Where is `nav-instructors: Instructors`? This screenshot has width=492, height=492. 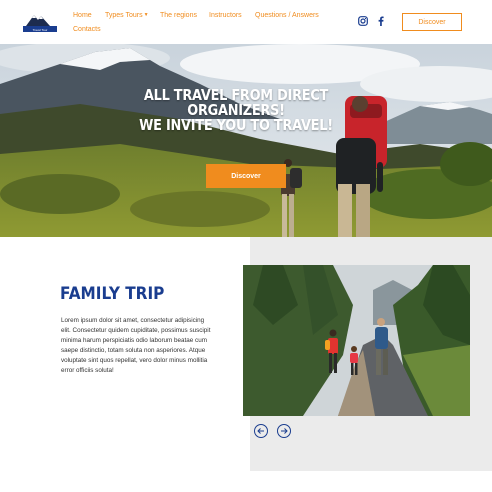
nav-instructors: Instructors is located at coordinates (225, 15).